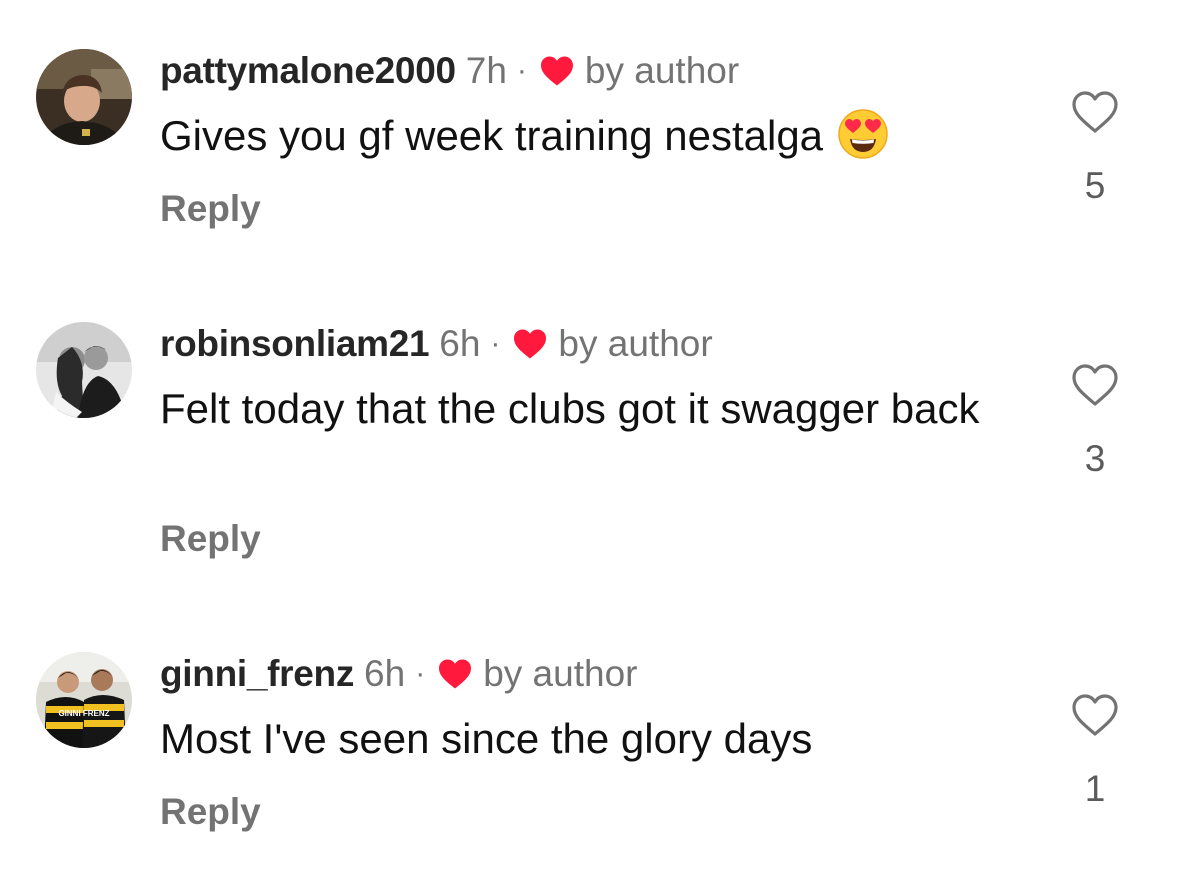 The image size is (1179, 880). What do you see at coordinates (84, 700) in the screenshot?
I see `avatar: GINNI FRENZ` at bounding box center [84, 700].